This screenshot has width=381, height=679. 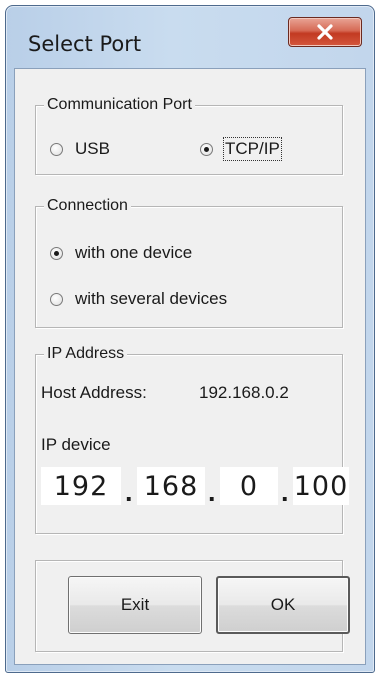 I want to click on several-devices-radio-button, so click(x=56, y=299).